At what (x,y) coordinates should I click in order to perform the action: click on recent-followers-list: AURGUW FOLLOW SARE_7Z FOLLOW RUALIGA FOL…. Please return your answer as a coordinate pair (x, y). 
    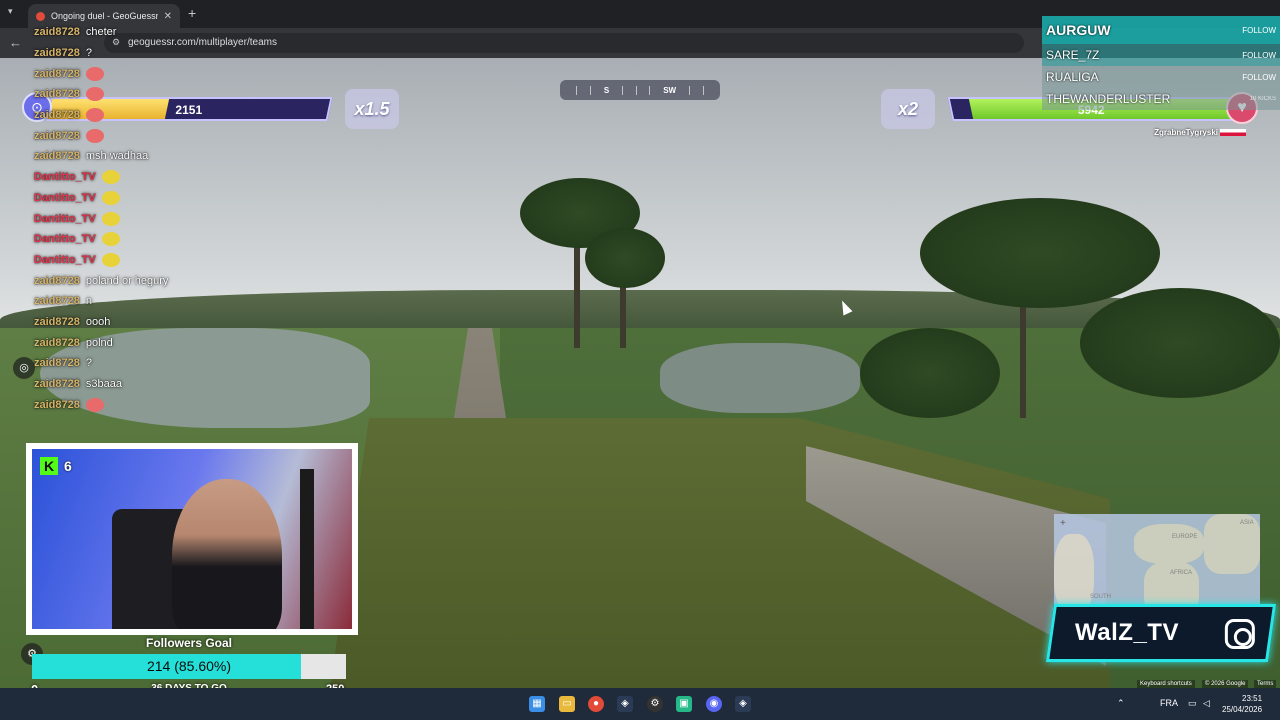
    Looking at the image, I should click on (1161, 63).